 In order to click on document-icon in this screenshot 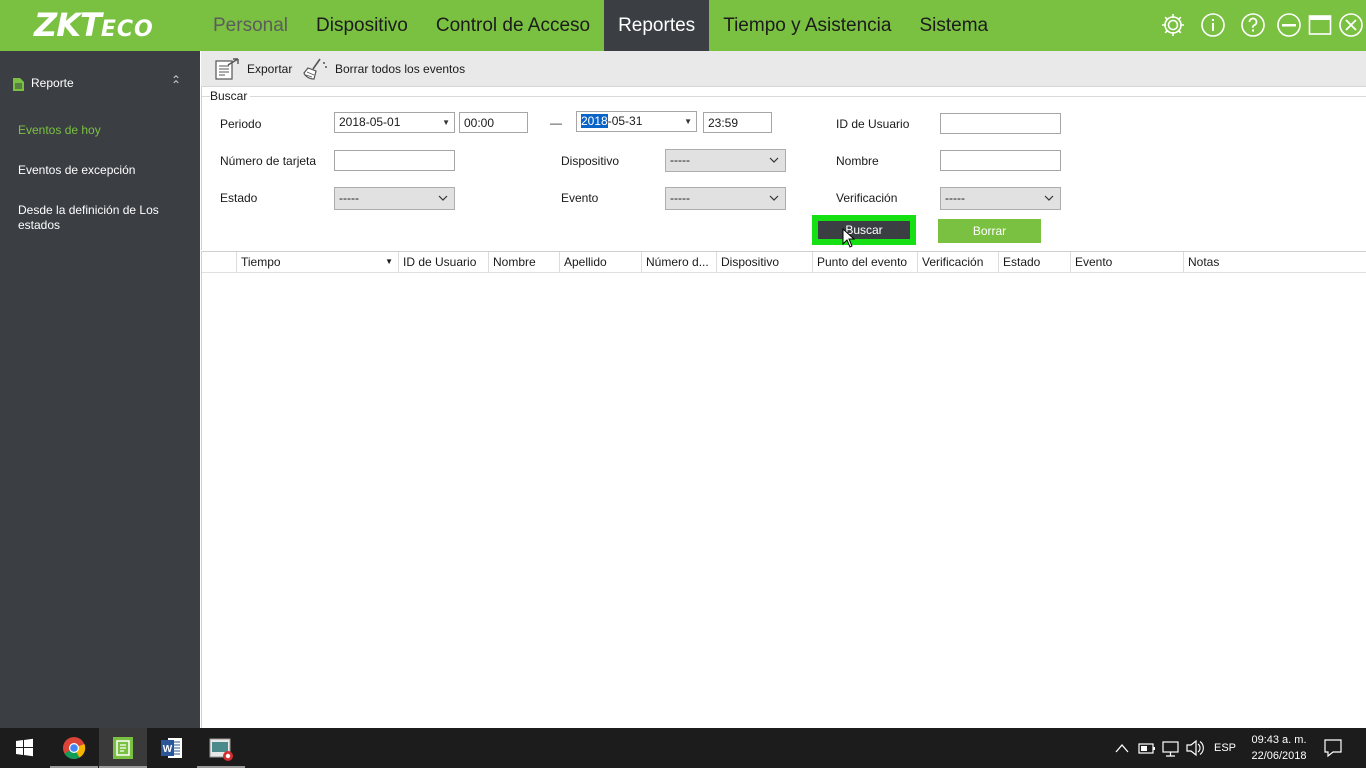, I will do `click(18, 84)`.